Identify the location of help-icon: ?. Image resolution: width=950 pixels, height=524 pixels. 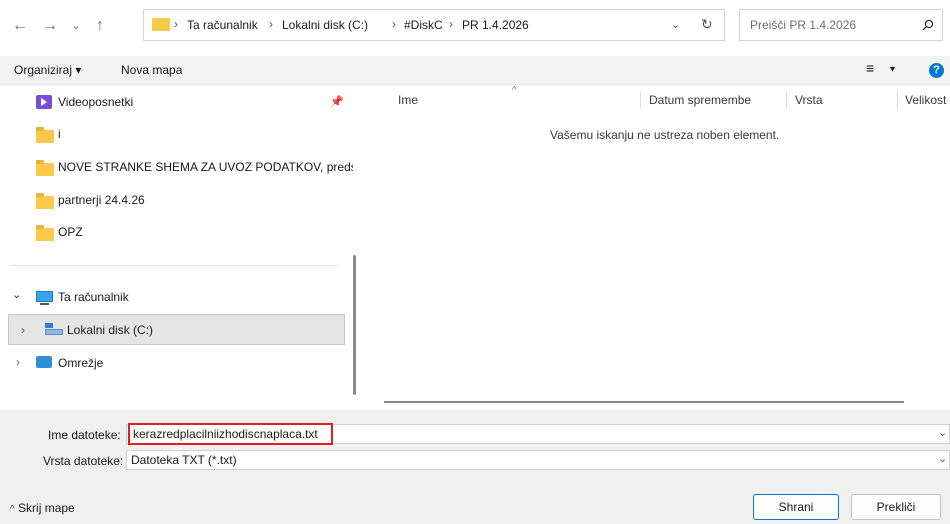
(936, 70).